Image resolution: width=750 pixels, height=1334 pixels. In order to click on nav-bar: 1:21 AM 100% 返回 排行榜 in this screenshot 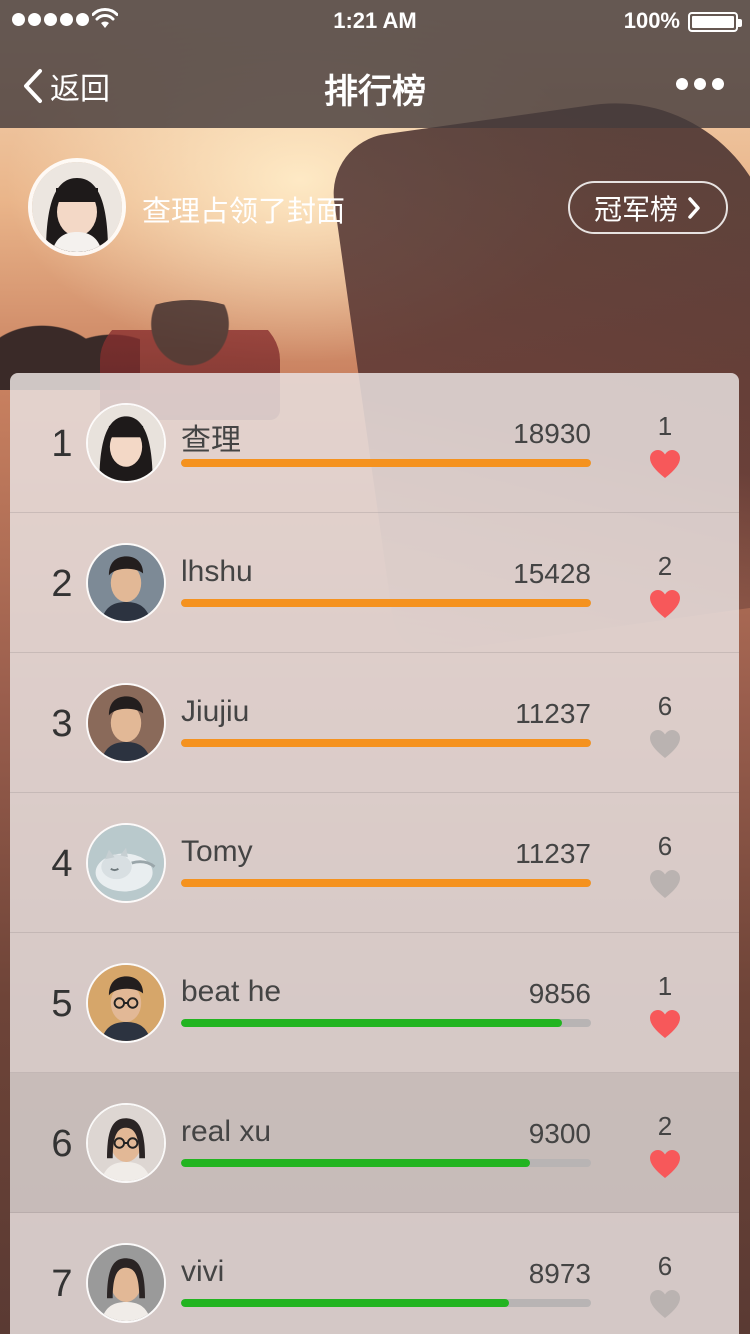, I will do `click(375, 64)`.